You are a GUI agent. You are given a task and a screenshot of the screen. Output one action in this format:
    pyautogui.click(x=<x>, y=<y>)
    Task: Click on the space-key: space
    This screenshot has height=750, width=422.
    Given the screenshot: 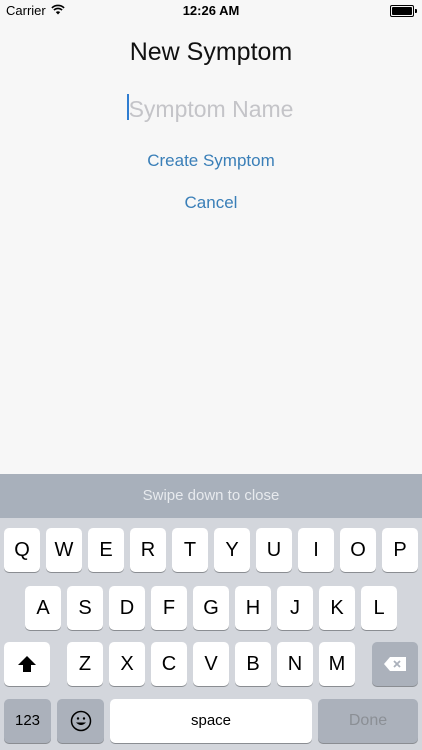 What is the action you would take?
    pyautogui.click(x=211, y=721)
    